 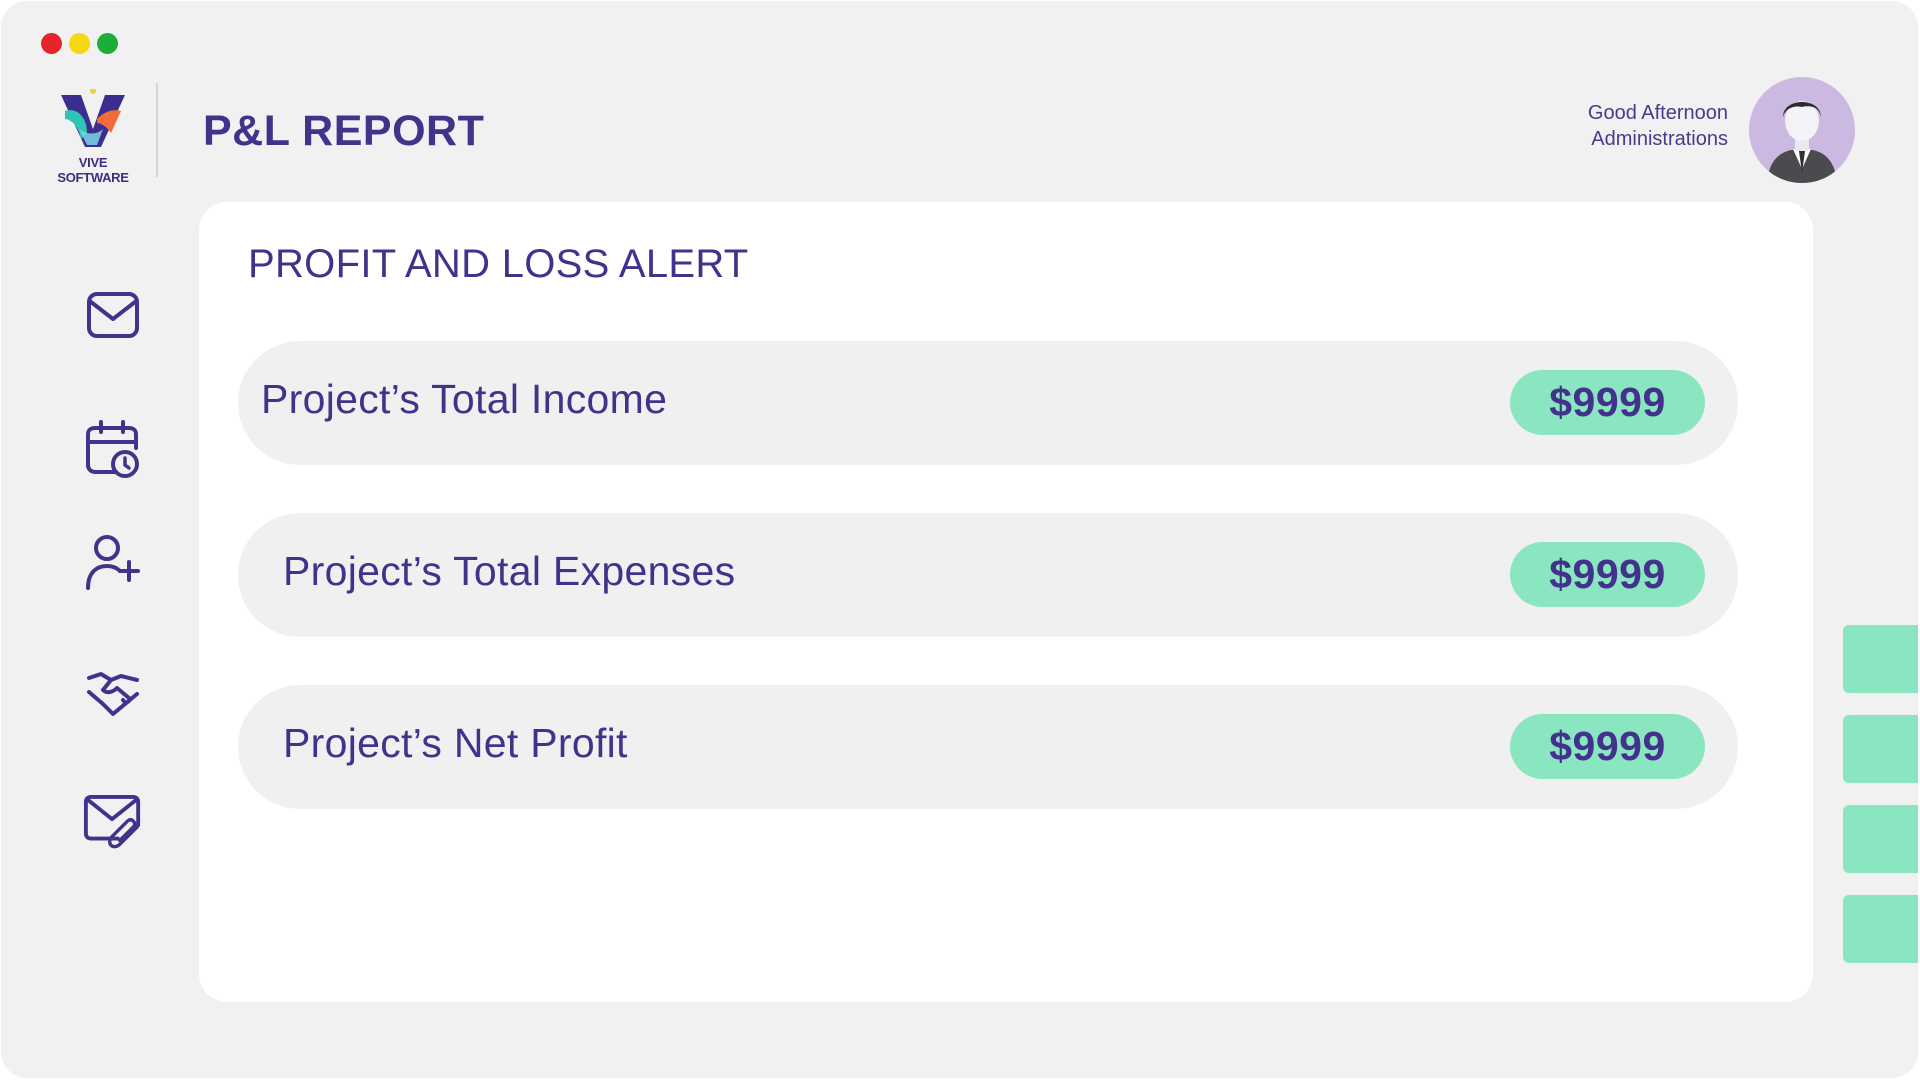 What do you see at coordinates (51, 43) in the screenshot?
I see `close-window-button` at bounding box center [51, 43].